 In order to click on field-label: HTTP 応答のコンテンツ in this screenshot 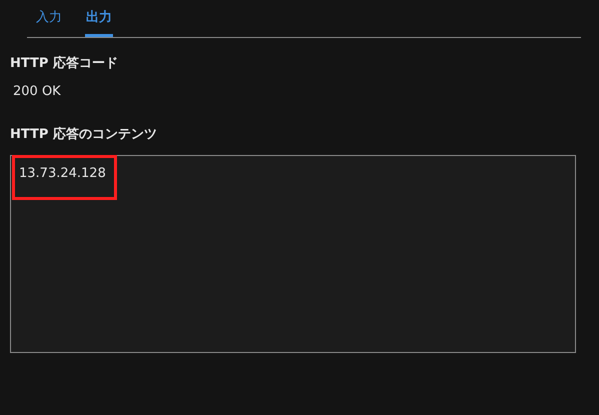, I will do `click(84, 134)`.